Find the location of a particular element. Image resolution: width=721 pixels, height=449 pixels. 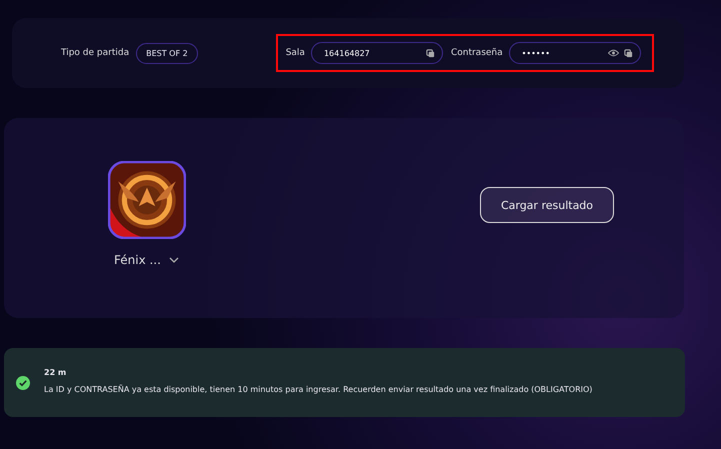

room-label: Sala is located at coordinates (295, 53).